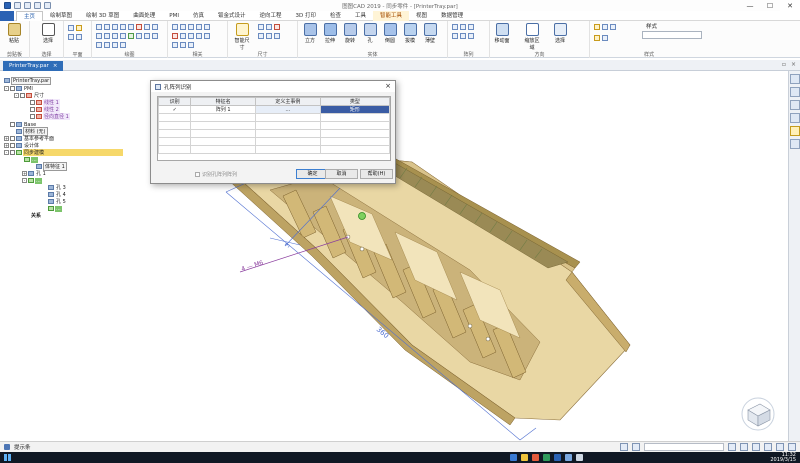 The width and height of the screenshot is (800, 463). Describe the element at coordinates (102, 16) in the screenshot. I see `tab-3d-sketch: 绘制 3D 草图` at that location.